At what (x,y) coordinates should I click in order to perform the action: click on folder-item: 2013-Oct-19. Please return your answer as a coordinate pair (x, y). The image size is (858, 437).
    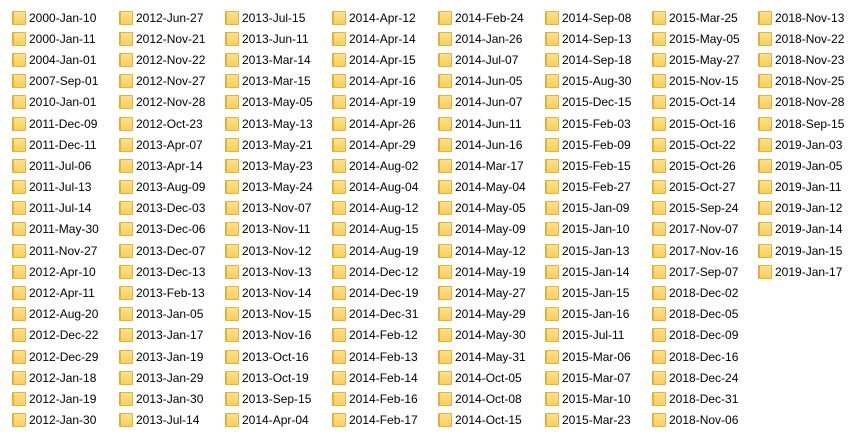
    Looking at the image, I should click on (269, 377).